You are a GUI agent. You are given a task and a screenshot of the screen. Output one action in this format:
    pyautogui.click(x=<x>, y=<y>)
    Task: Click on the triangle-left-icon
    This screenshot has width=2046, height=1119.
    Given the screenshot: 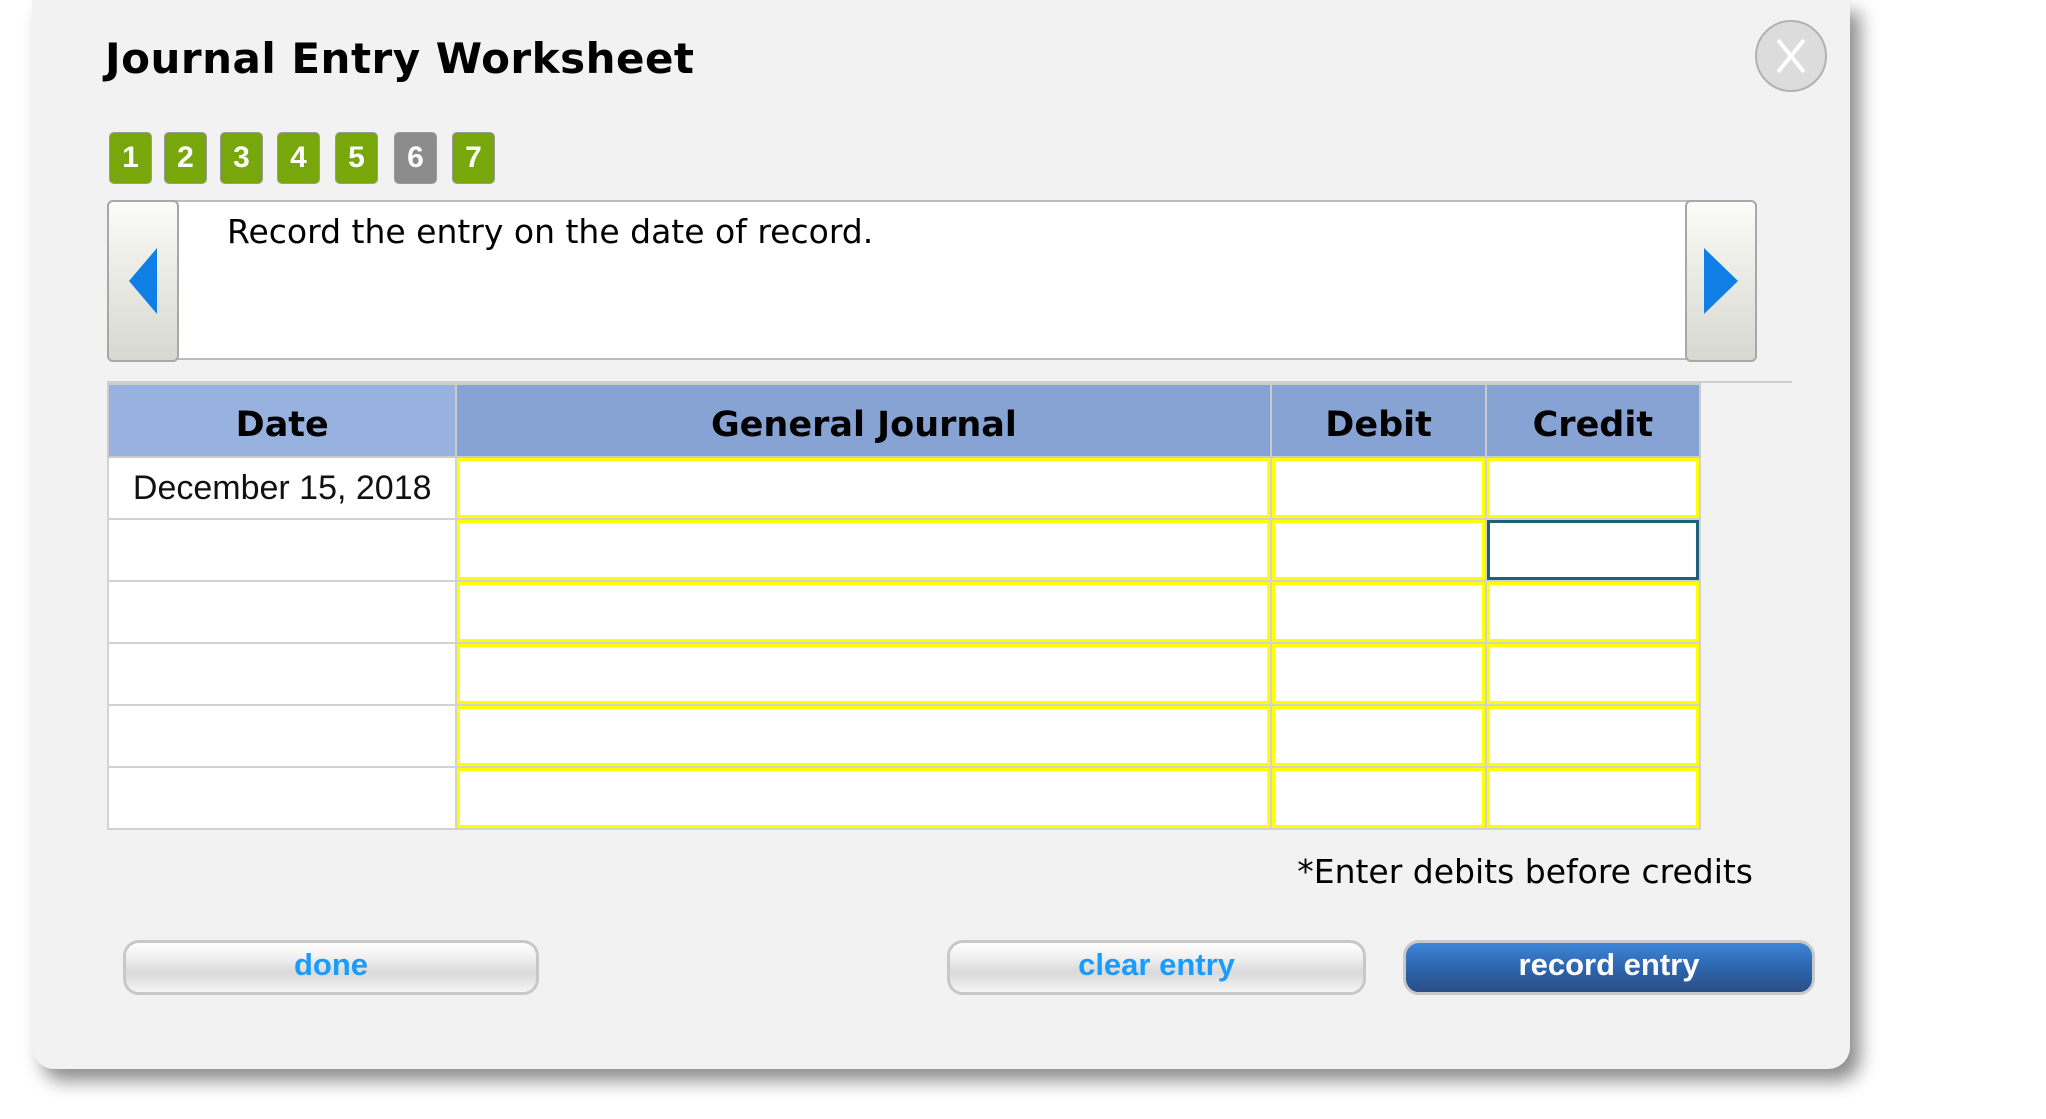 What is the action you would take?
    pyautogui.click(x=143, y=281)
    